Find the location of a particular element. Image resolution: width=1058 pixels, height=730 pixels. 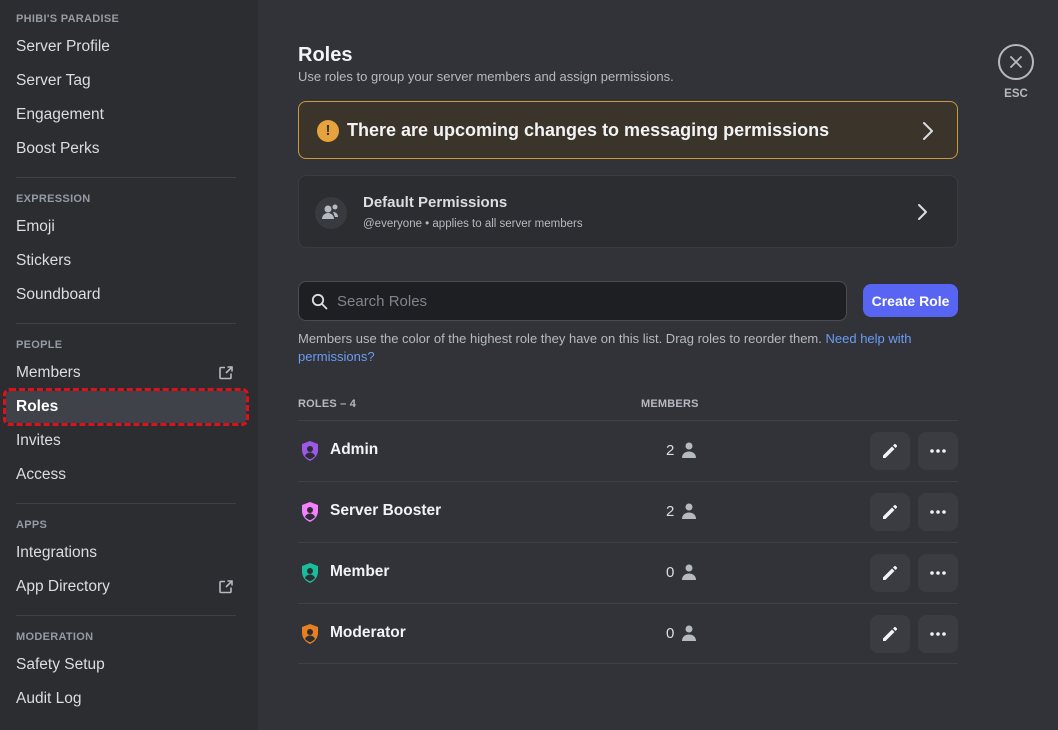

sidebar-item-server-tag: Server Tag is located at coordinates (126, 81).